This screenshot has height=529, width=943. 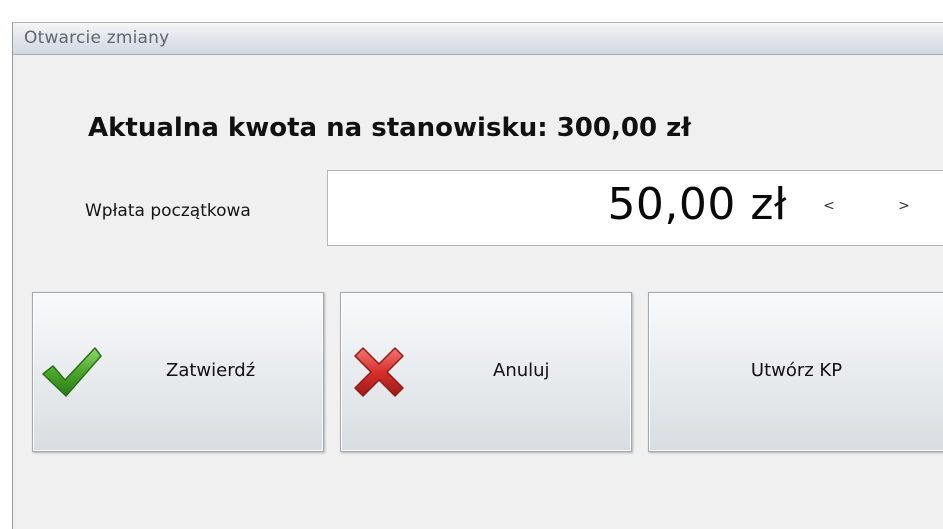 What do you see at coordinates (521, 370) in the screenshot?
I see `cancel-button-label: Anuluj` at bounding box center [521, 370].